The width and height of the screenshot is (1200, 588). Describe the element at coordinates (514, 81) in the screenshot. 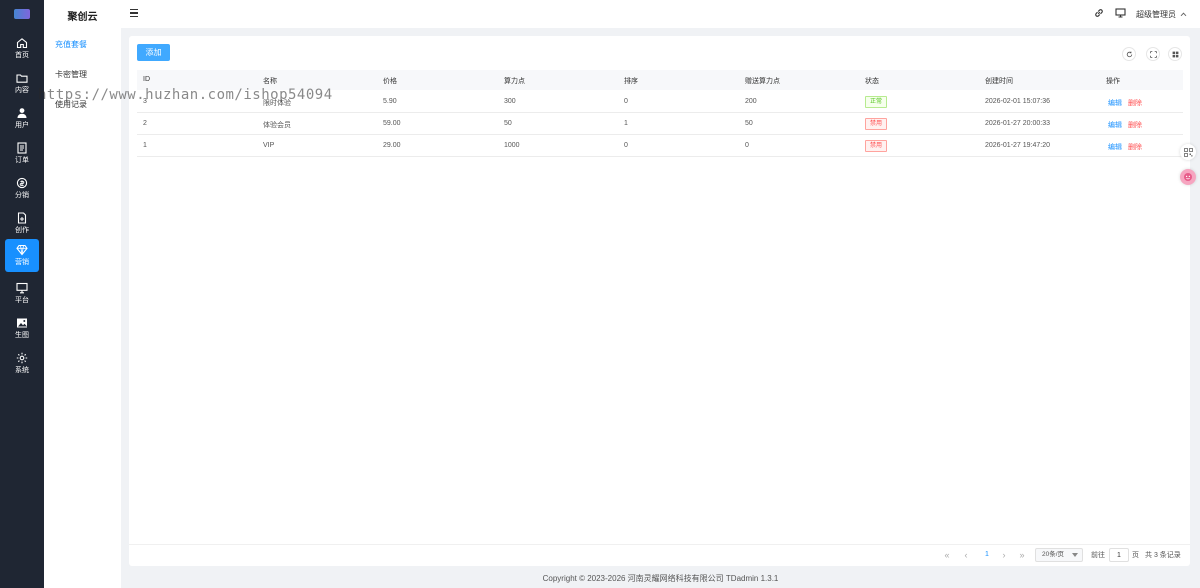

I see `col-header-points: 算力点` at that location.